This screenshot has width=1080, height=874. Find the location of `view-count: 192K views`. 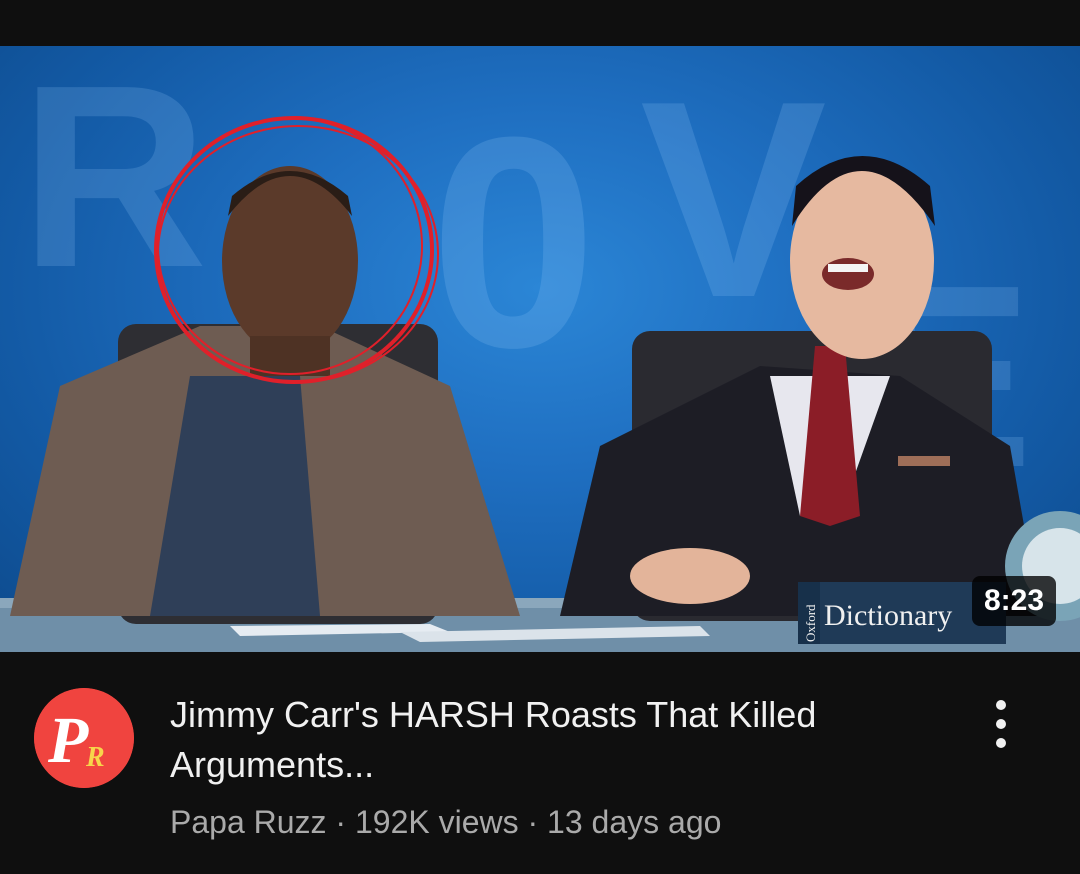

view-count: 192K views is located at coordinates (436, 822).